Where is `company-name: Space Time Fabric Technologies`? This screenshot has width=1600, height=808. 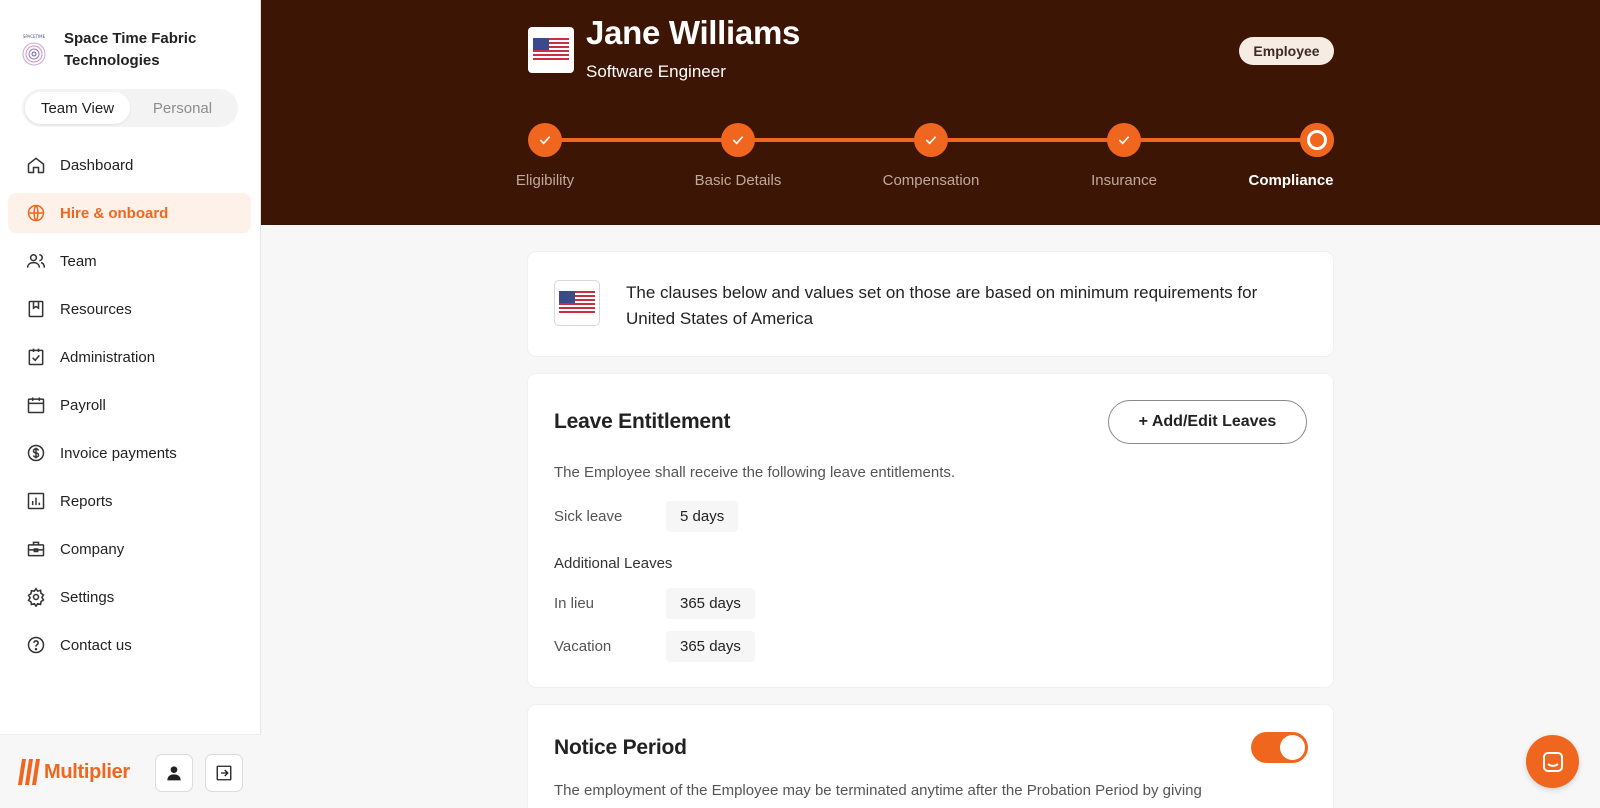
company-name: Space Time Fabric Technologies is located at coordinates (130, 49).